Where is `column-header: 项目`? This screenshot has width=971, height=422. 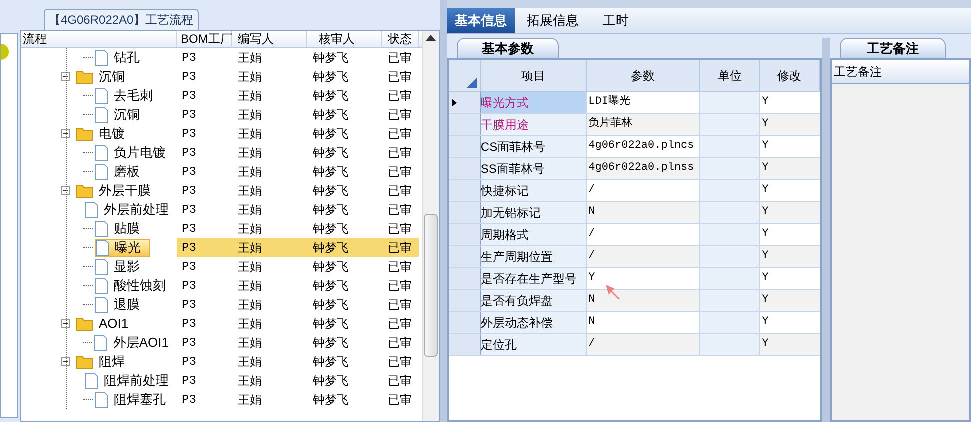
column-header: 项目 is located at coordinates (533, 75).